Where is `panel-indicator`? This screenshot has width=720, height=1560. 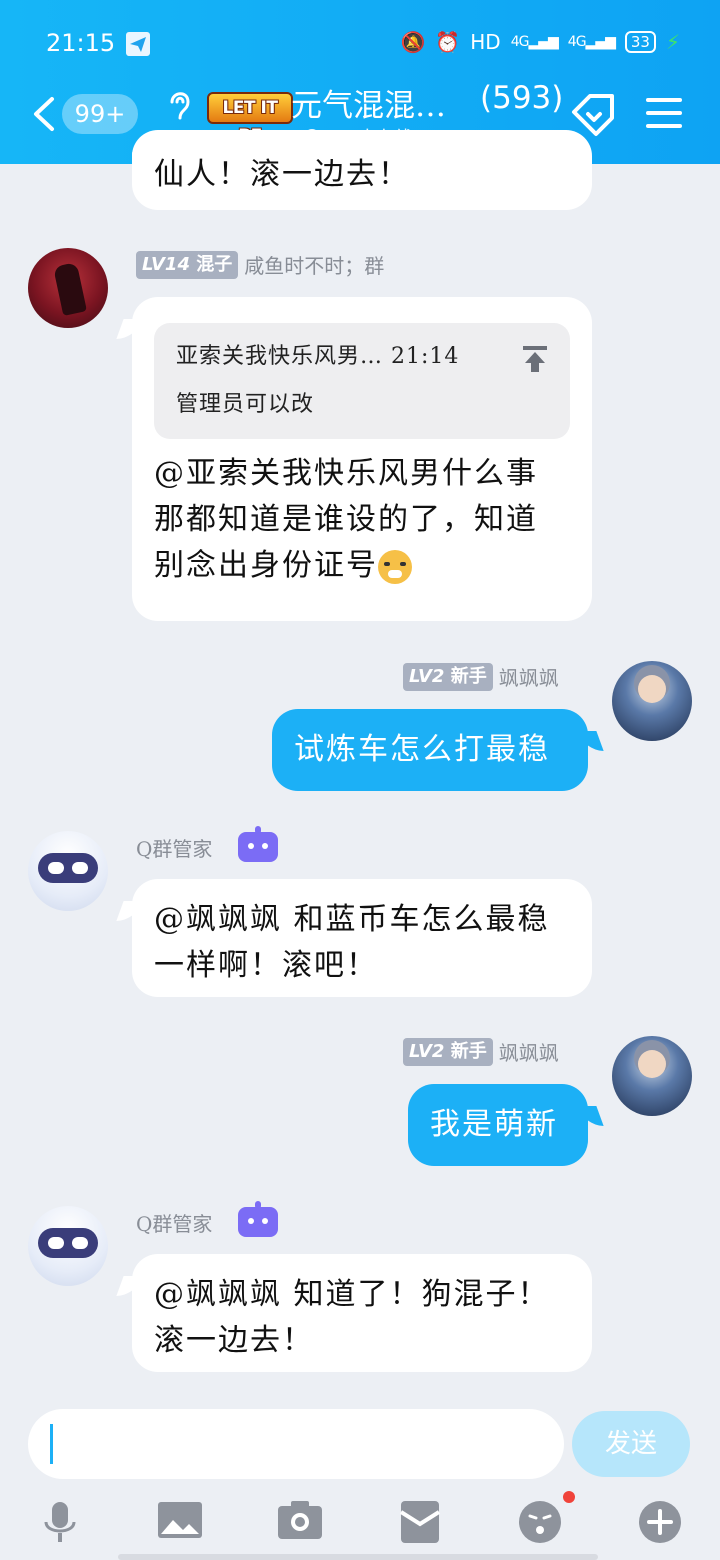 panel-indicator is located at coordinates (358, 1557).